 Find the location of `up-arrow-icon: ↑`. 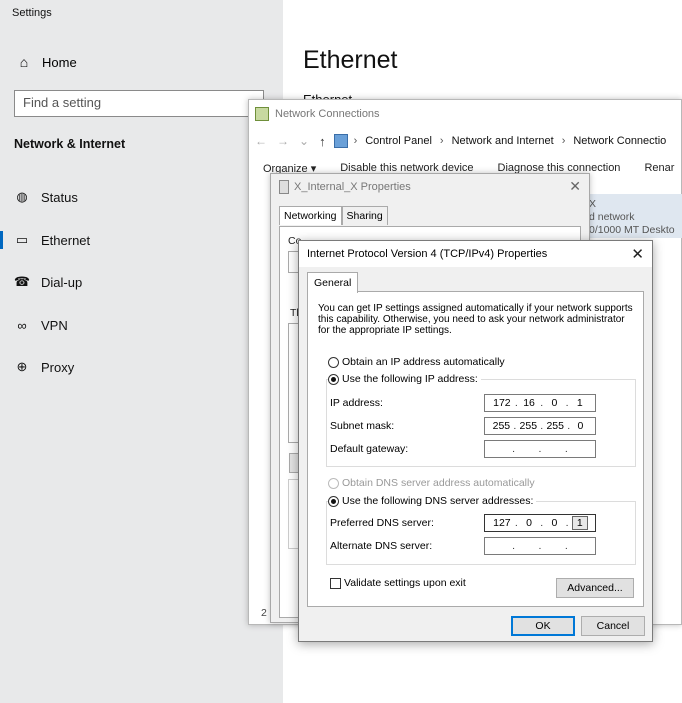

up-arrow-icon: ↑ is located at coordinates (322, 141).